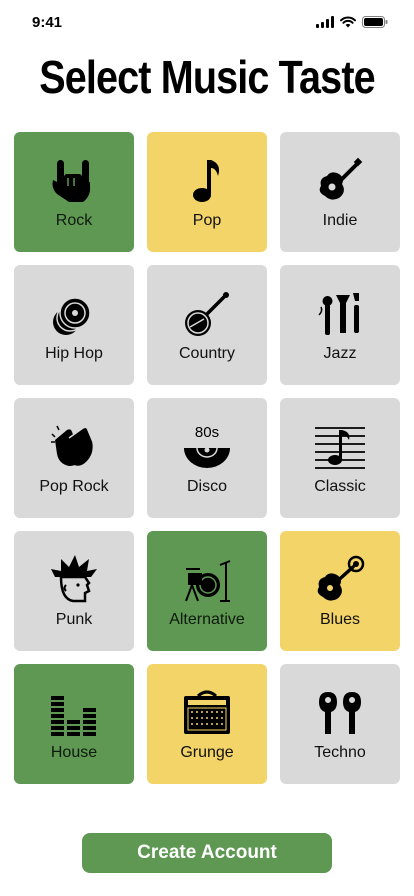 The width and height of the screenshot is (414, 896). What do you see at coordinates (375, 22) in the screenshot?
I see `battery-icon` at bounding box center [375, 22].